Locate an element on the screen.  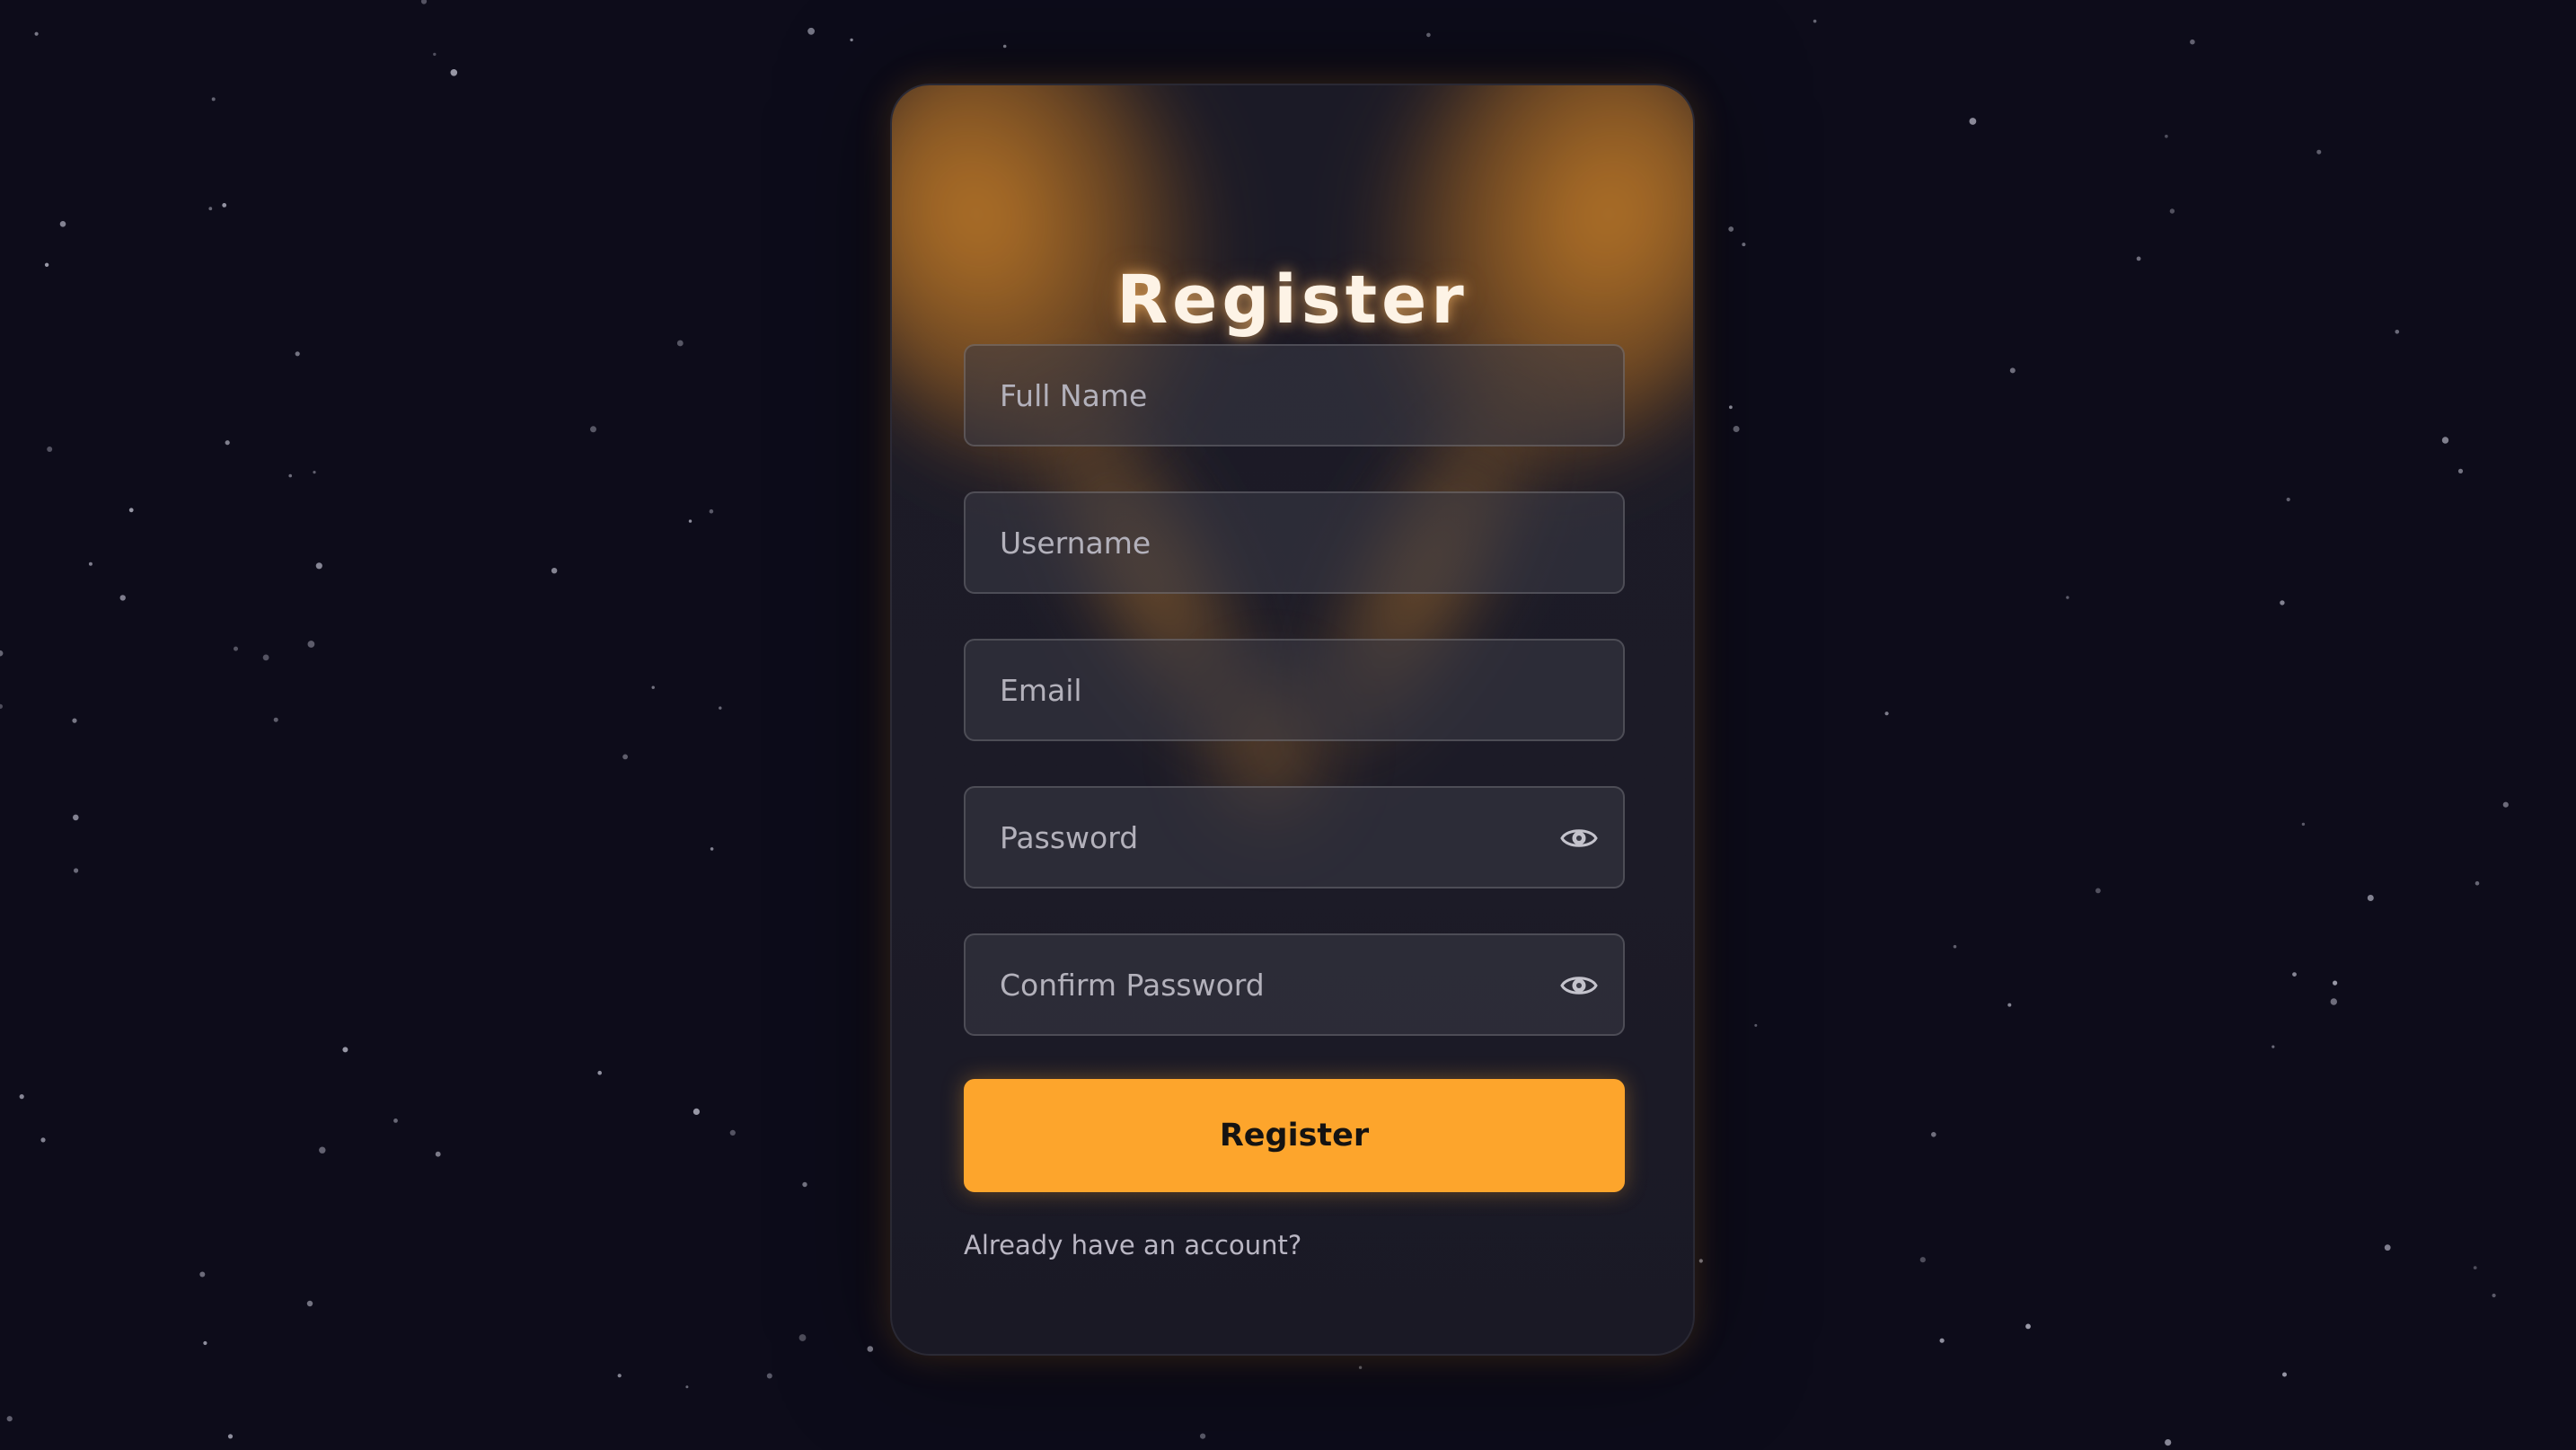
fullname-input is located at coordinates (1294, 395).